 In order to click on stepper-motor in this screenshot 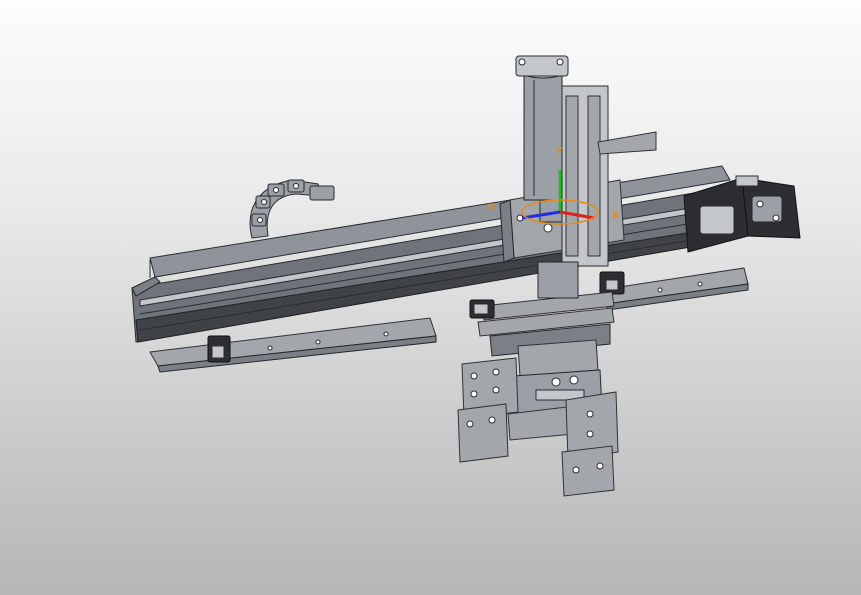, I will do `click(742, 214)`.